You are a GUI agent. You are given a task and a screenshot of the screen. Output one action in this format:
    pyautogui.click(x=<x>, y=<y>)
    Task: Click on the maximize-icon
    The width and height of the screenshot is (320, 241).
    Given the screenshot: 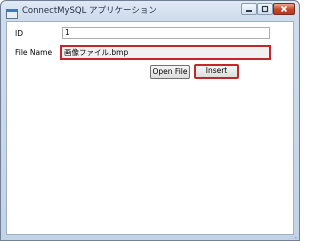 What is the action you would take?
    pyautogui.click(x=265, y=9)
    